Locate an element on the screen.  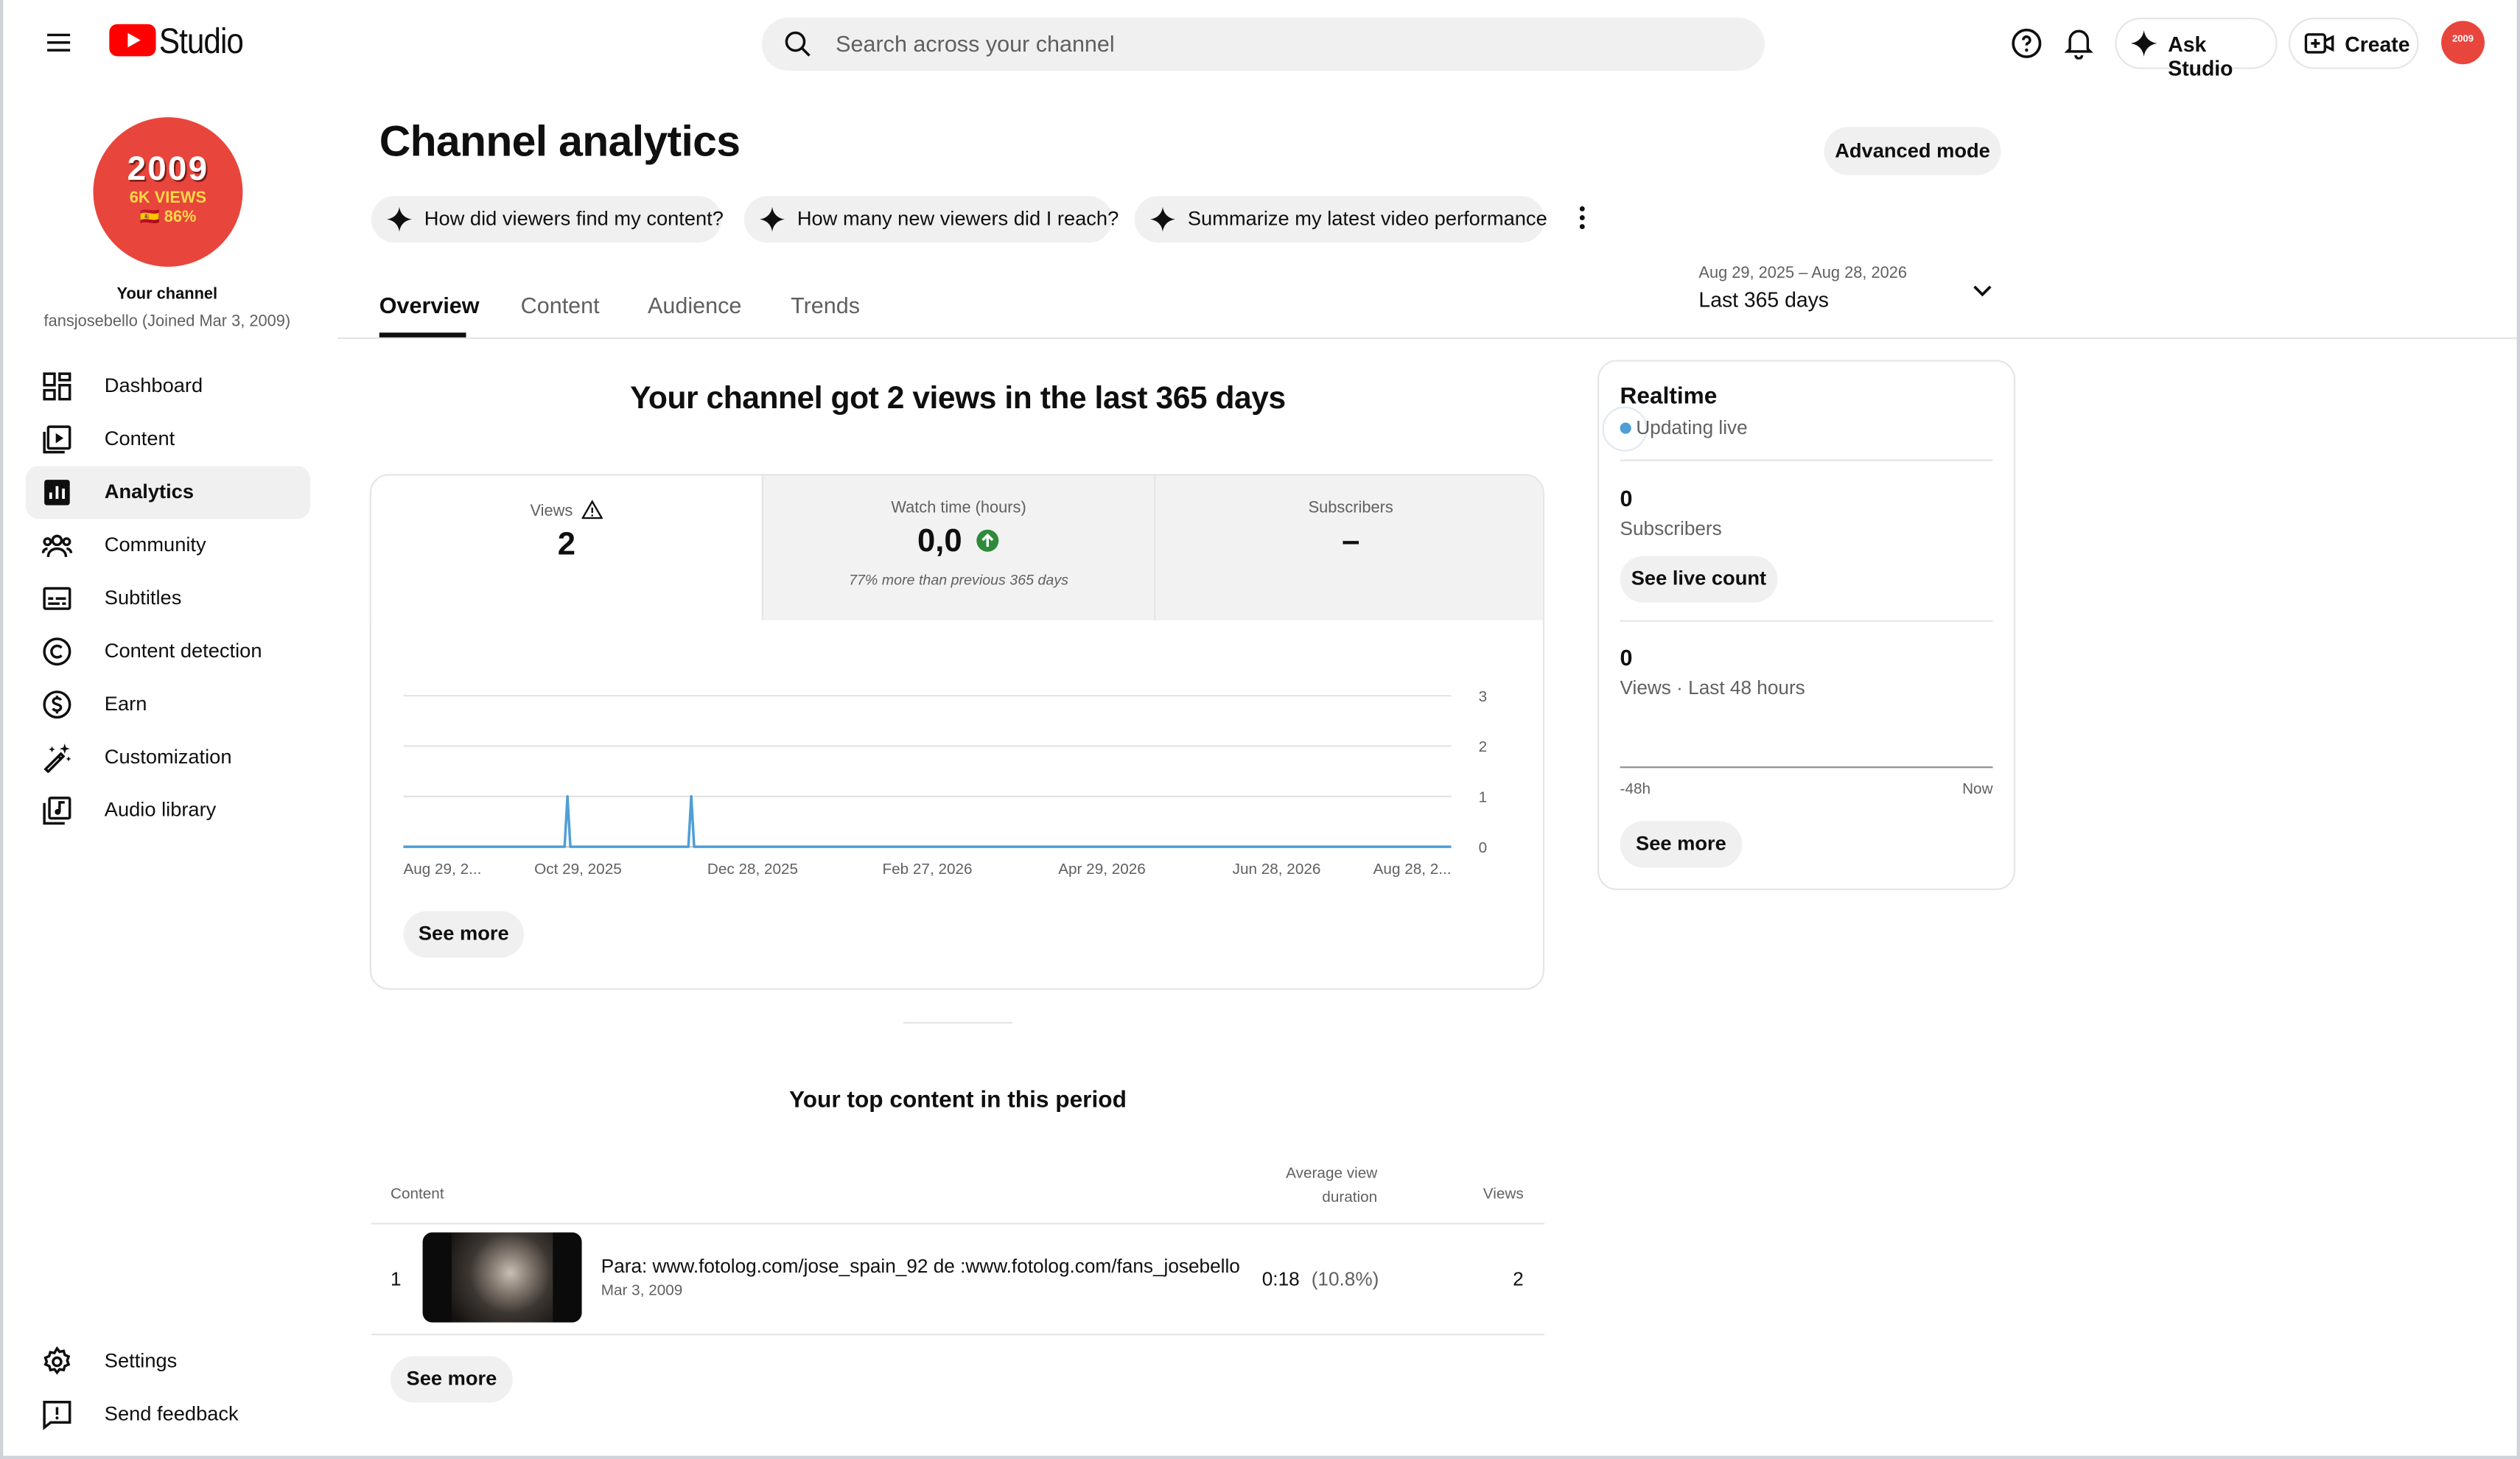
notifications-bell-icon is located at coordinates (2079, 43).